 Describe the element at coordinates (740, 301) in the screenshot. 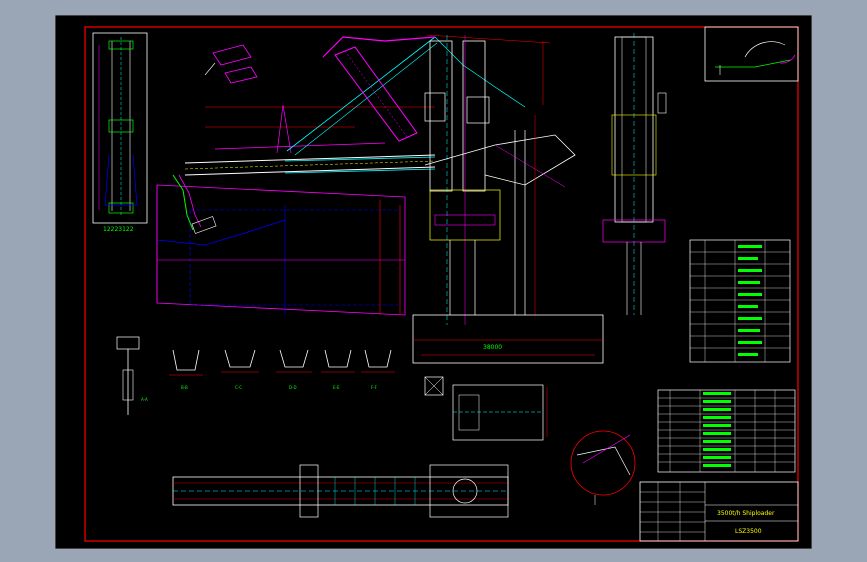

I see `parts-table` at that location.